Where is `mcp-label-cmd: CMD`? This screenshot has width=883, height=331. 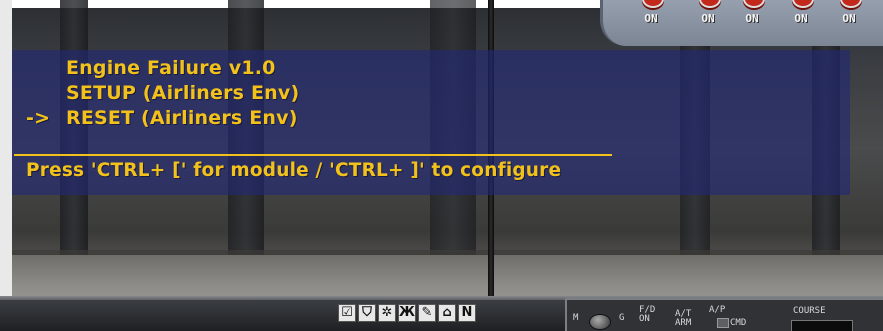
mcp-label-cmd: CMD is located at coordinates (738, 323).